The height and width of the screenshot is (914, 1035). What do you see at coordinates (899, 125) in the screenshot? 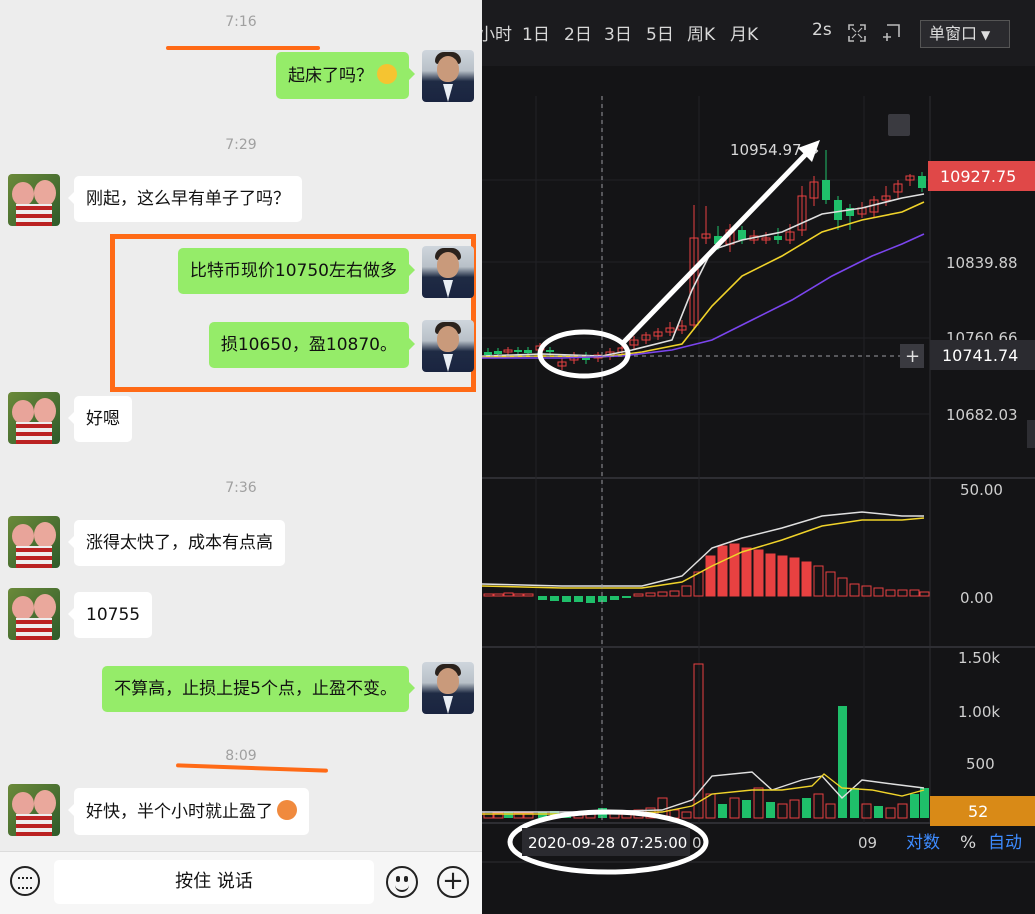
I see `panel-maximize-icon` at bounding box center [899, 125].